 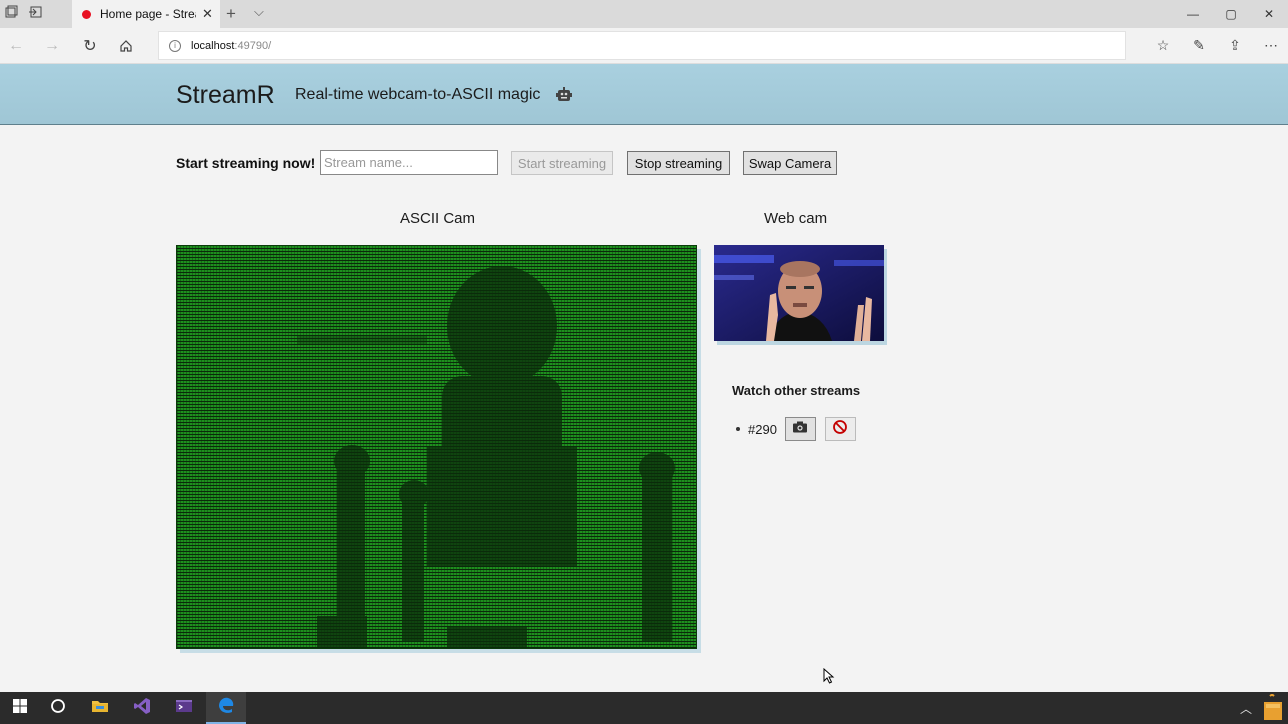 I want to click on taskbar-visual-studio, so click(x=142, y=708).